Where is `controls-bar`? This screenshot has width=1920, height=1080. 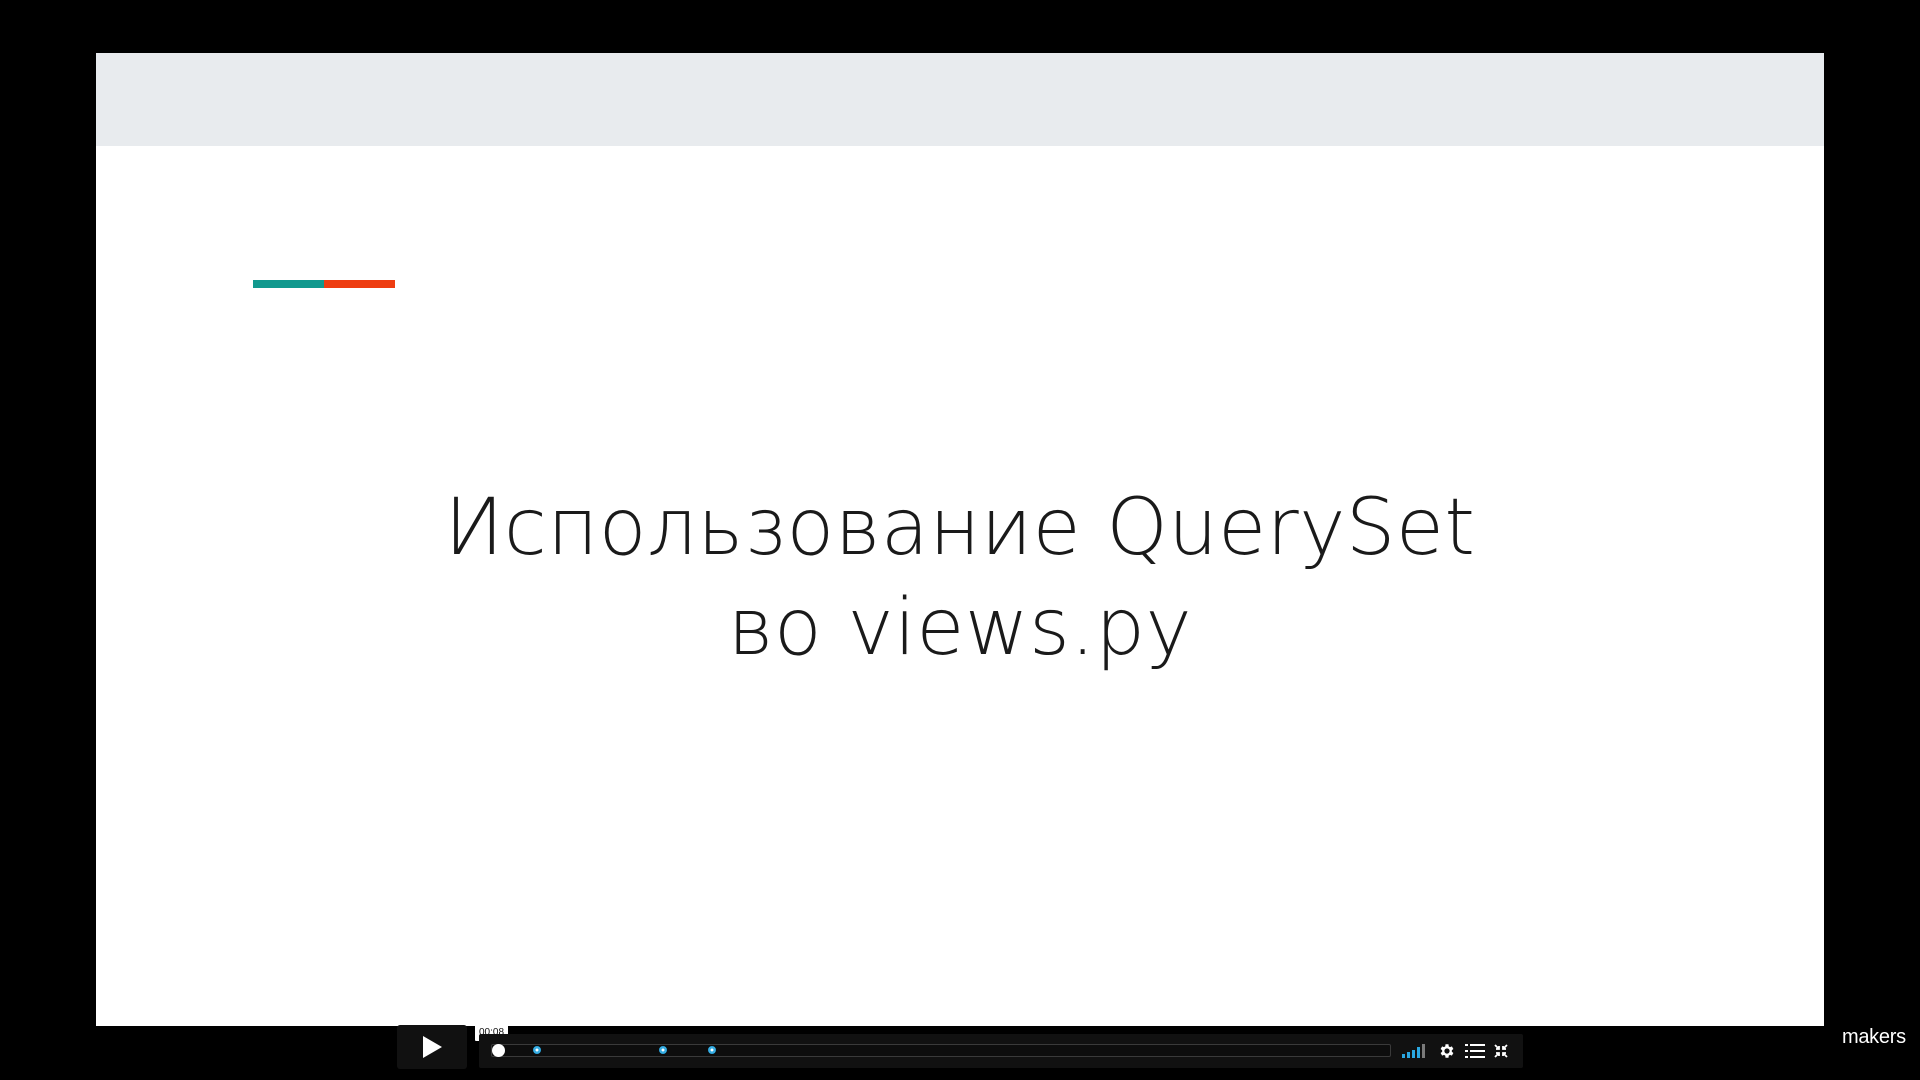
controls-bar is located at coordinates (1001, 1051).